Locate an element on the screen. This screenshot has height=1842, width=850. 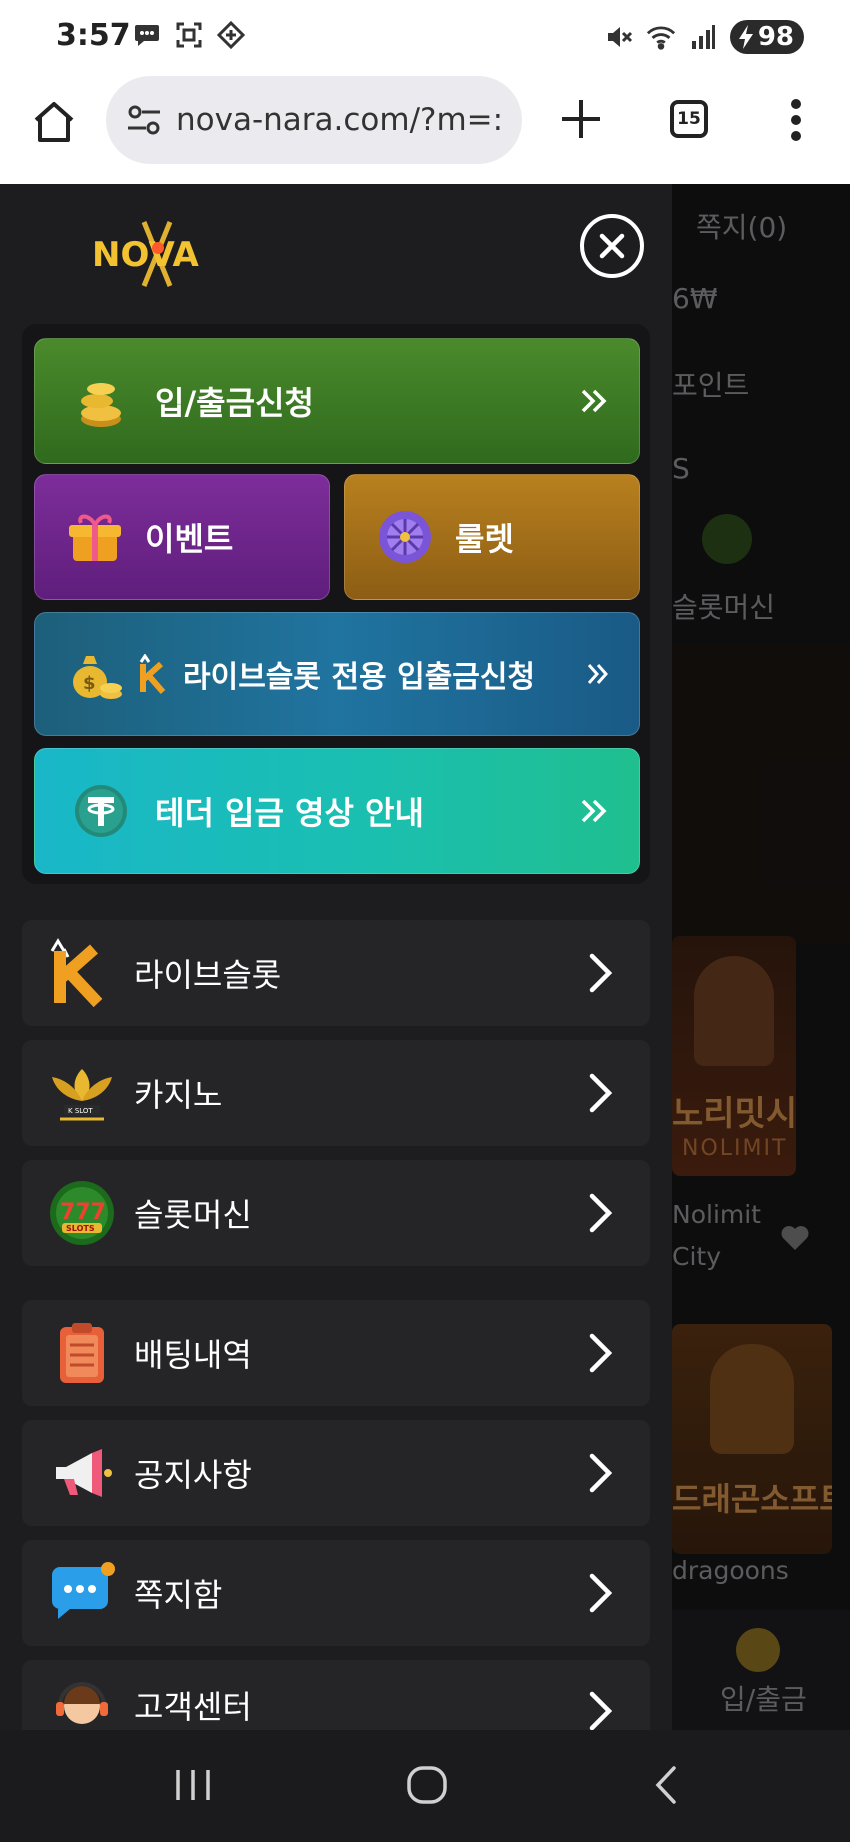
battery-indicator: 98 is located at coordinates (766, 37).